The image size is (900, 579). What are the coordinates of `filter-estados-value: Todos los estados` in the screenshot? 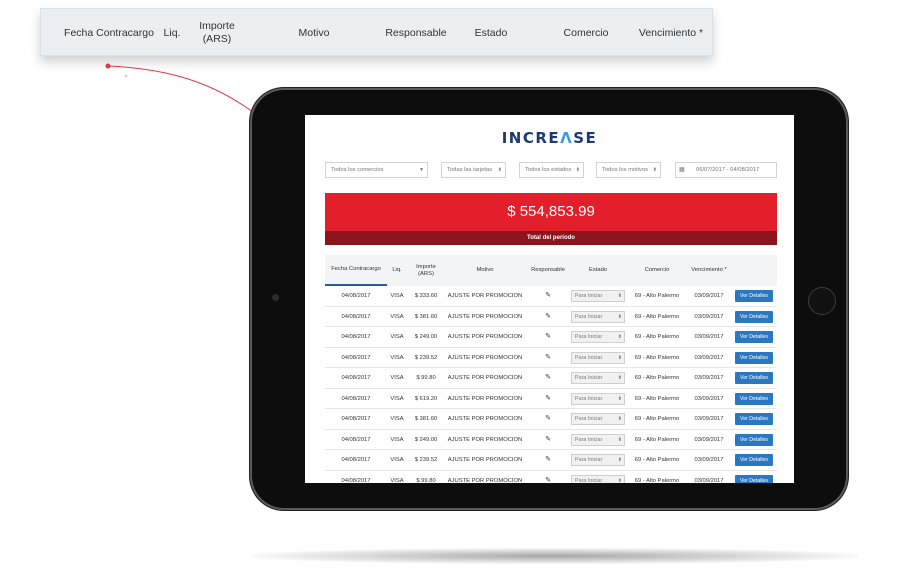 It's located at (548, 170).